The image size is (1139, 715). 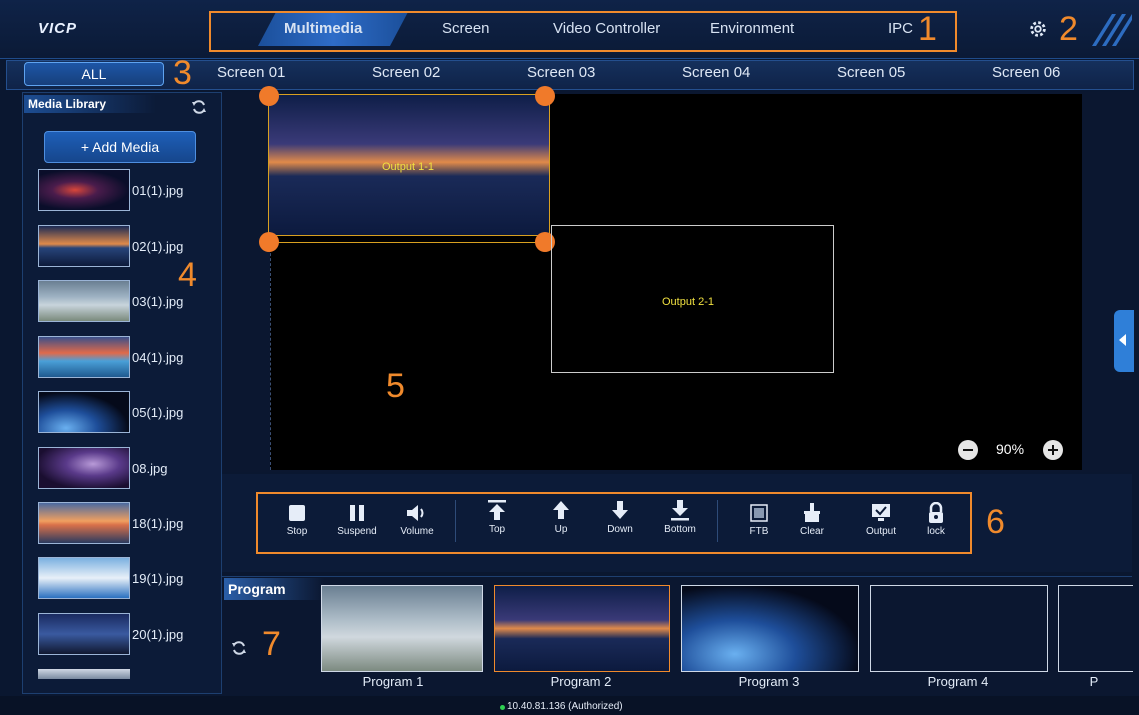 What do you see at coordinates (1026, 72) in the screenshot?
I see `screen-tab-06: Screen 06` at bounding box center [1026, 72].